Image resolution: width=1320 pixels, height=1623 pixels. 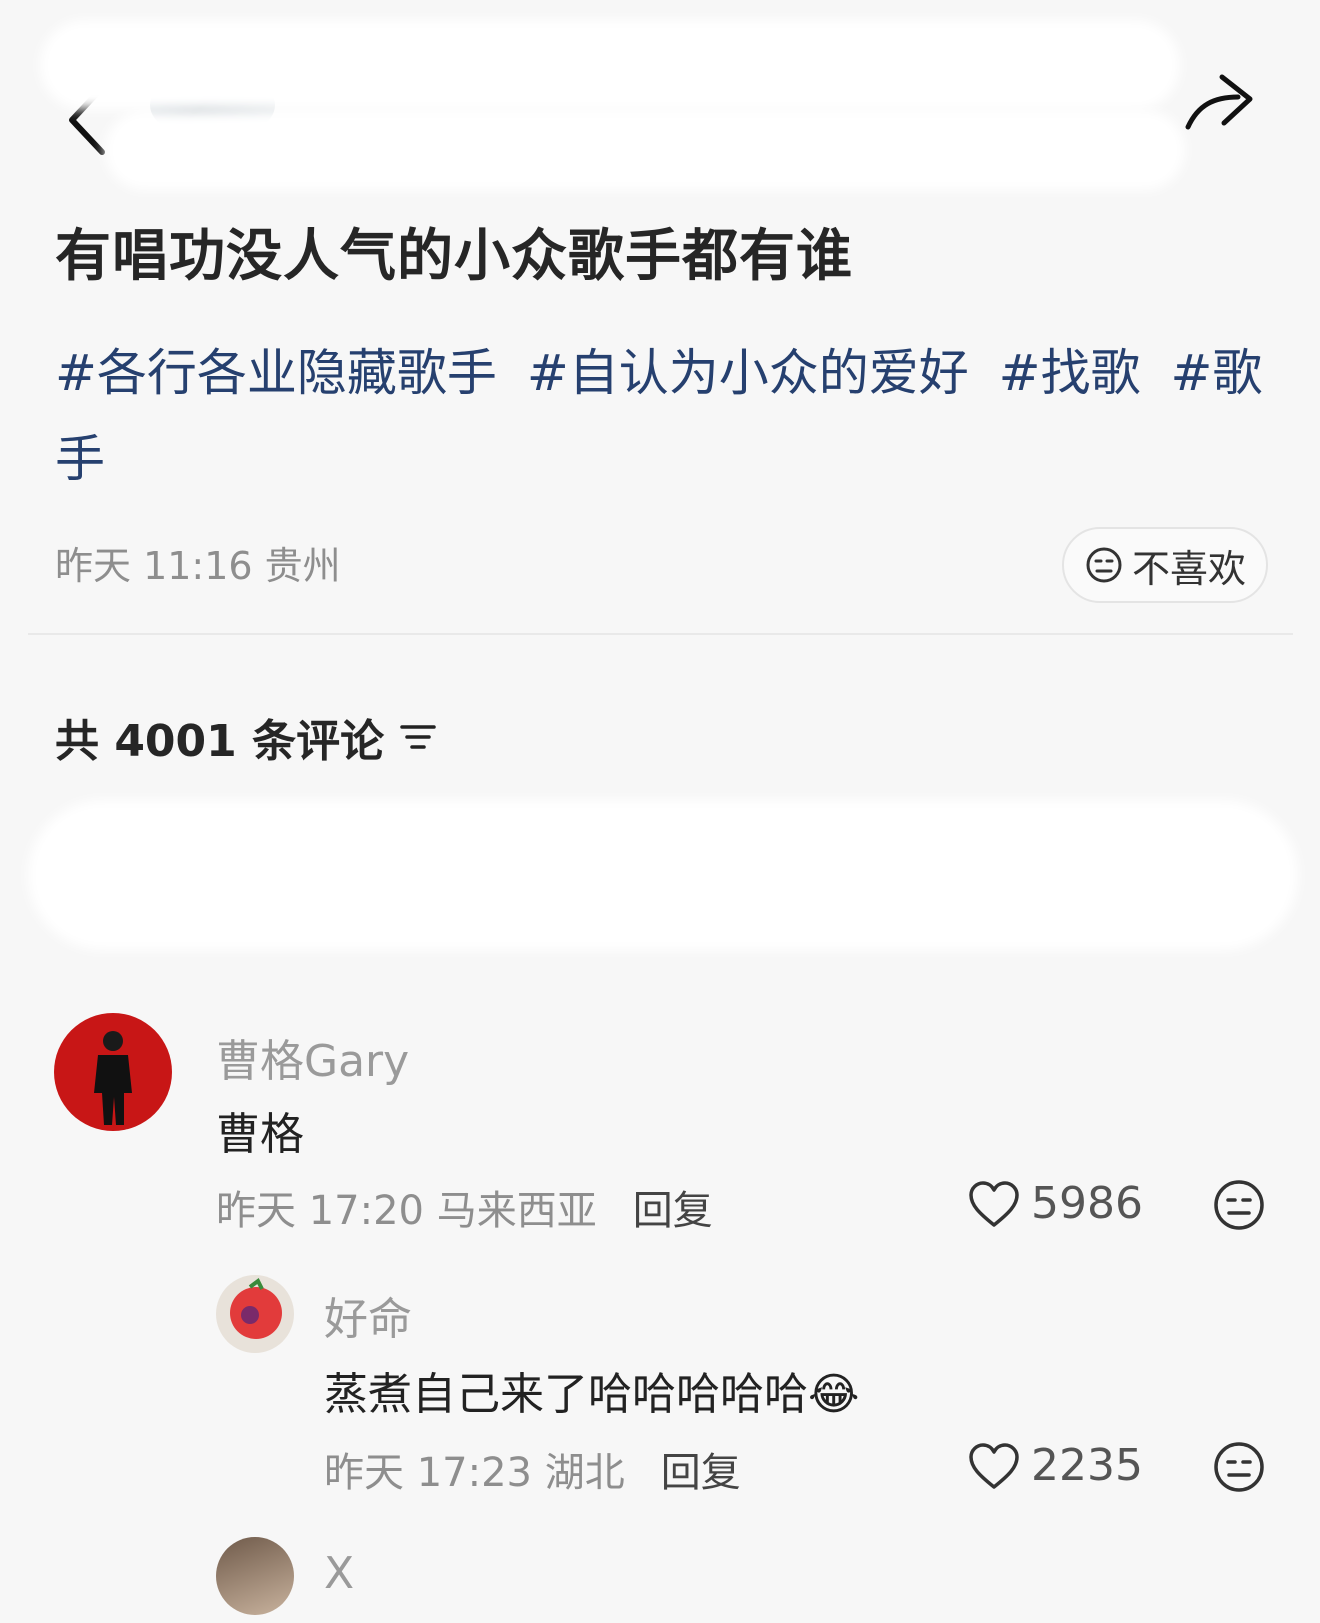 I want to click on tag-list: #各行各业隐藏歌手 #自认为小众的爱好 #找歌 #歌手, so click(x=670, y=416).